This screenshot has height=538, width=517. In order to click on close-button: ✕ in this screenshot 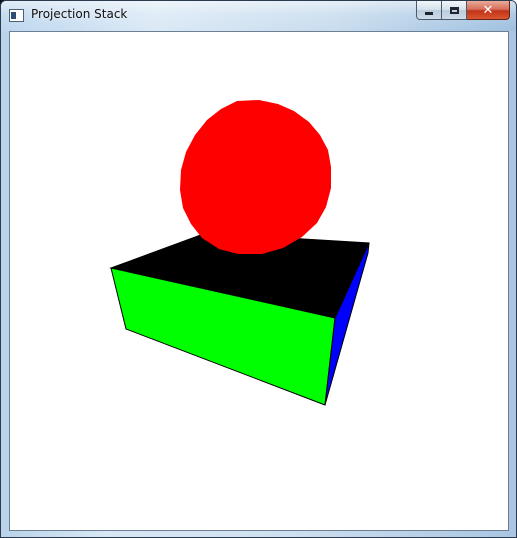, I will do `click(488, 10)`.